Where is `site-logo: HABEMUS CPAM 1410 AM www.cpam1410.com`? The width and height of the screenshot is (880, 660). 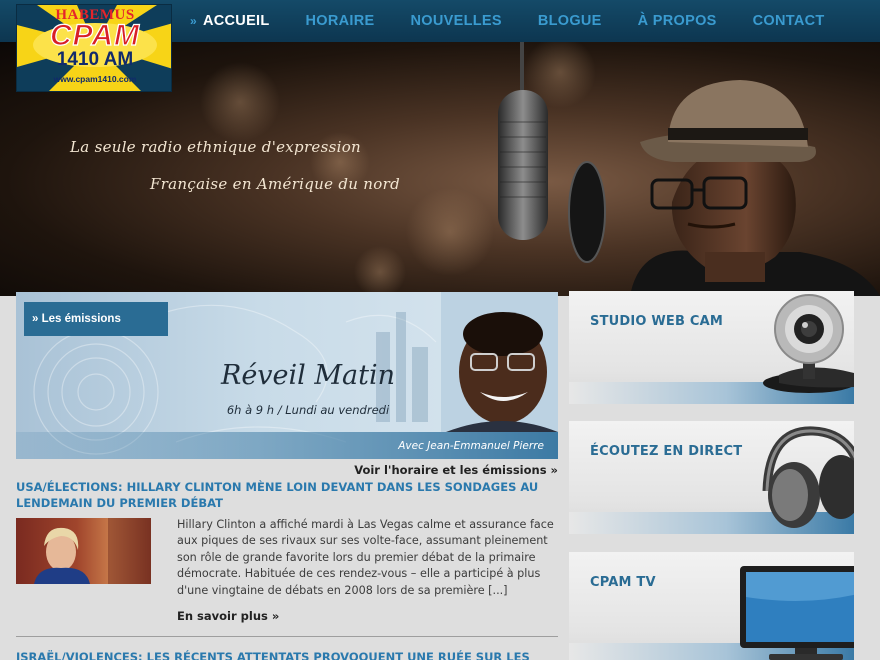 site-logo: HABEMUS CPAM 1410 AM www.cpam1410.com is located at coordinates (94, 48).